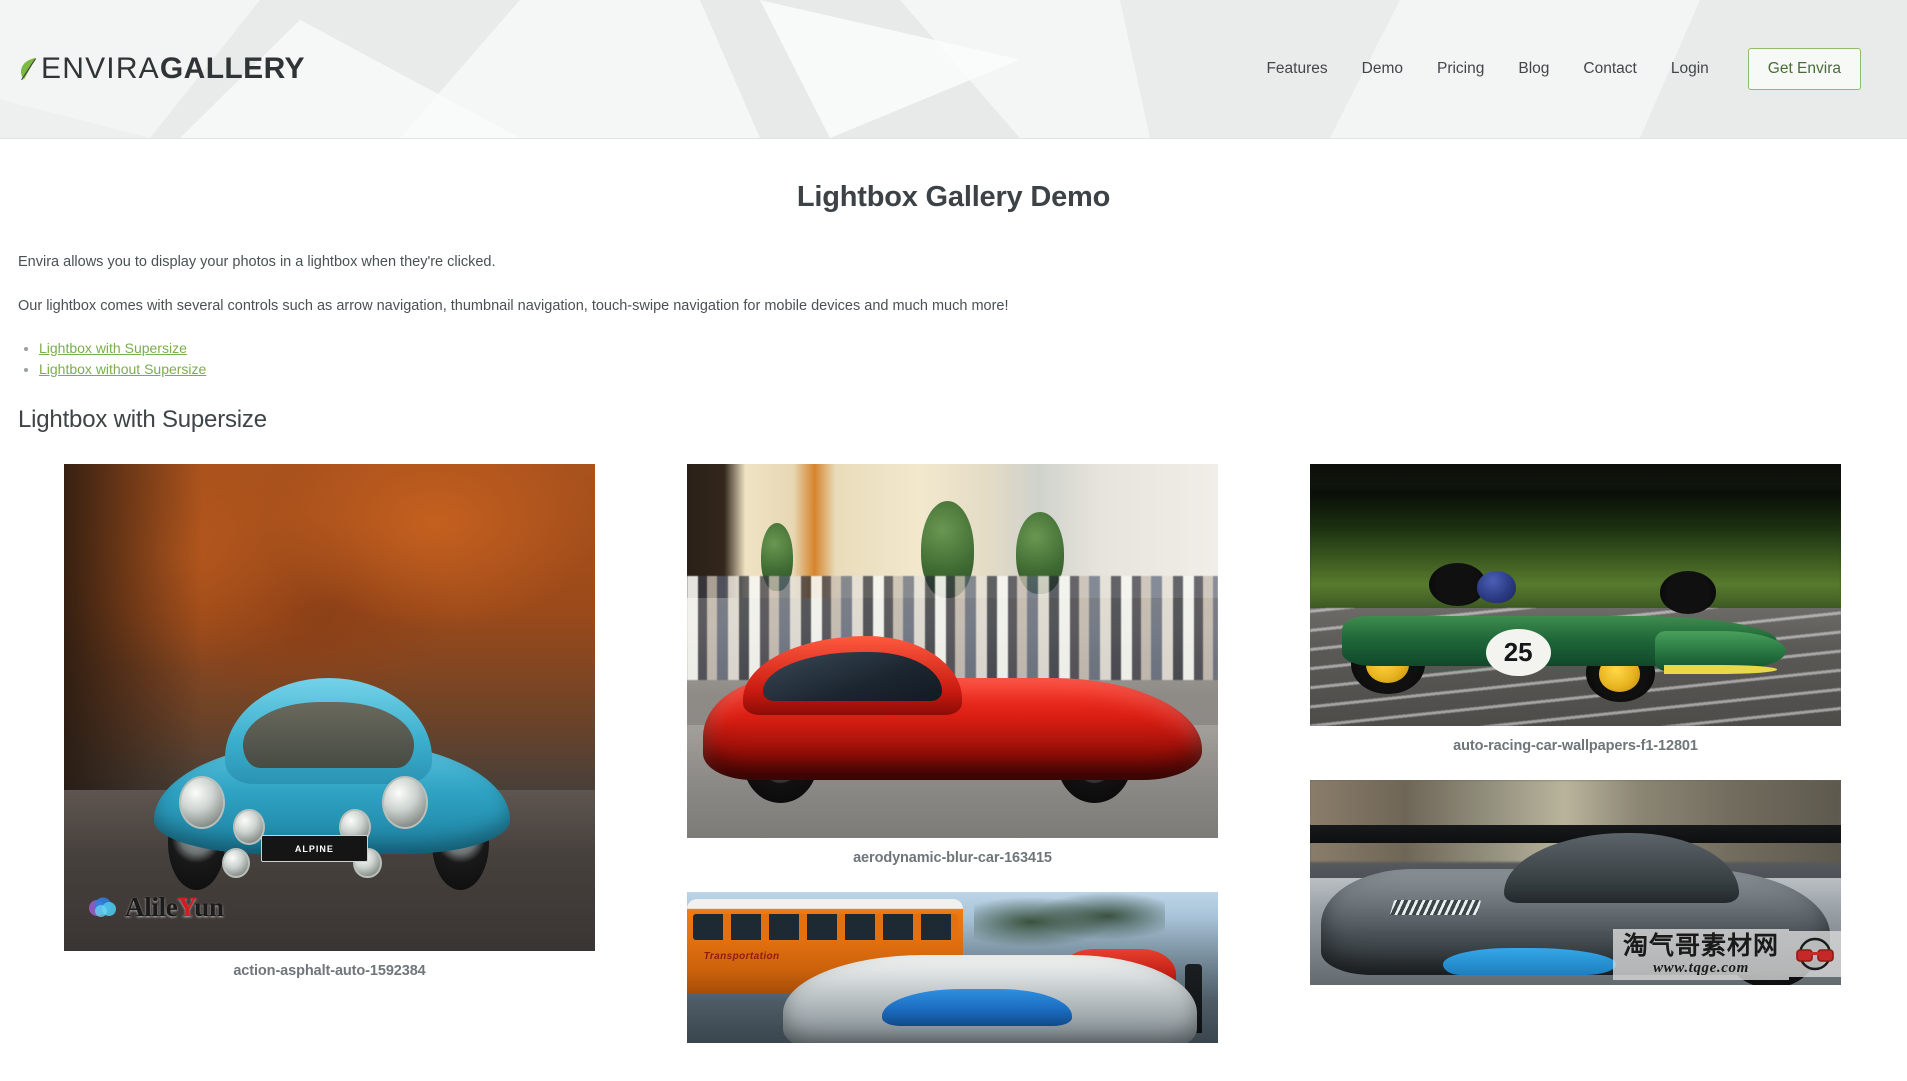 This screenshot has height=1081, width=1907. What do you see at coordinates (314, 848) in the screenshot?
I see `alpine-license-plate: ALPINE` at bounding box center [314, 848].